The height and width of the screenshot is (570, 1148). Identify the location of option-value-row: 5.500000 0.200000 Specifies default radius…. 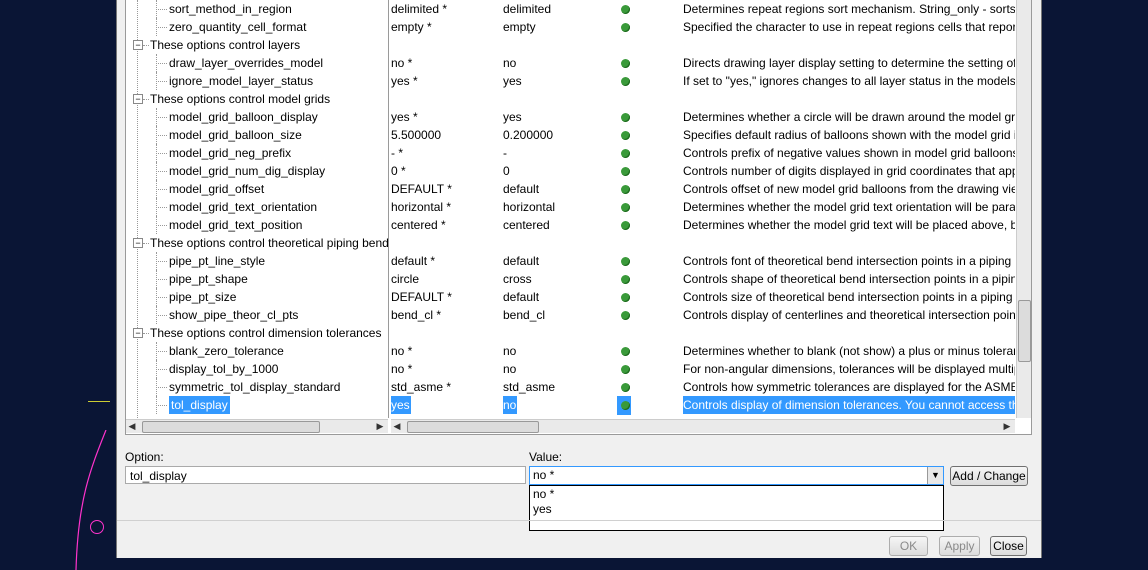
(703, 135).